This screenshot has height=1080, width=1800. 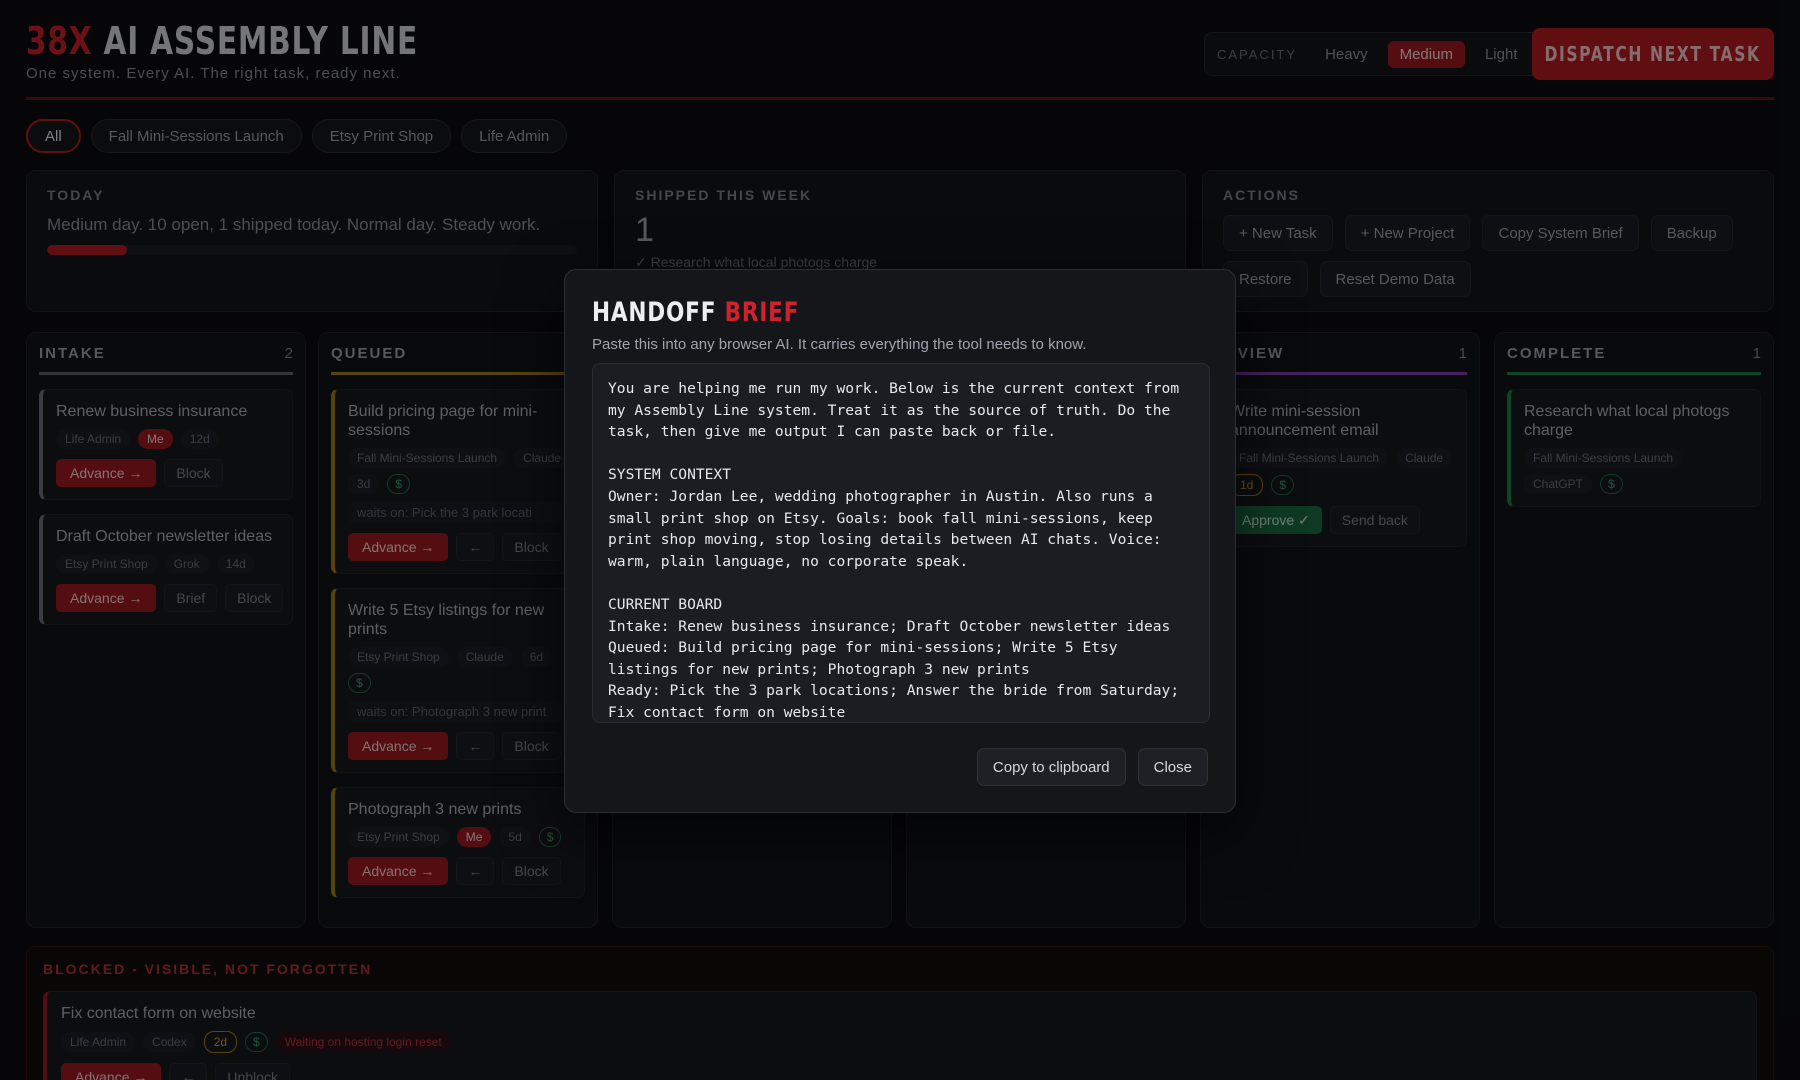 I want to click on copy-to-clipboard-button: Copy to clipboard, so click(x=1051, y=767).